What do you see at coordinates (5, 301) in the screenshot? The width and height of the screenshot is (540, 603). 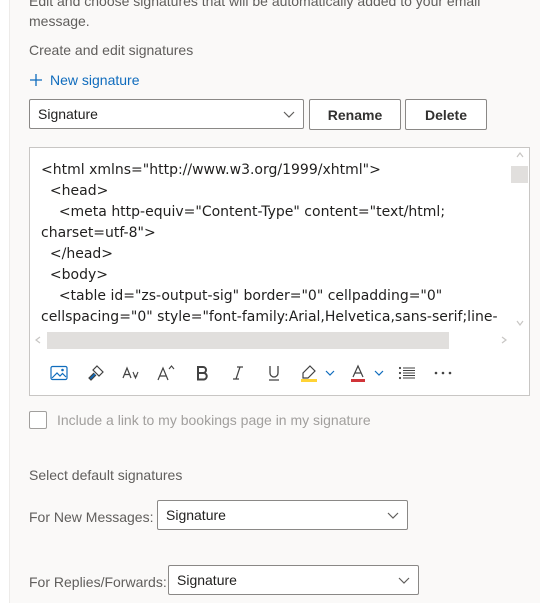 I see `left-divider` at bounding box center [5, 301].